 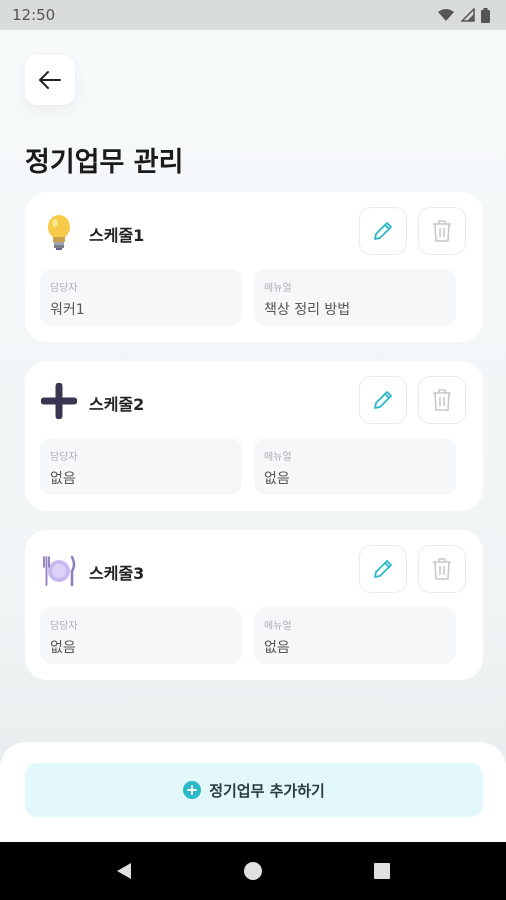 What do you see at coordinates (382, 871) in the screenshot?
I see `recents-square-icon` at bounding box center [382, 871].